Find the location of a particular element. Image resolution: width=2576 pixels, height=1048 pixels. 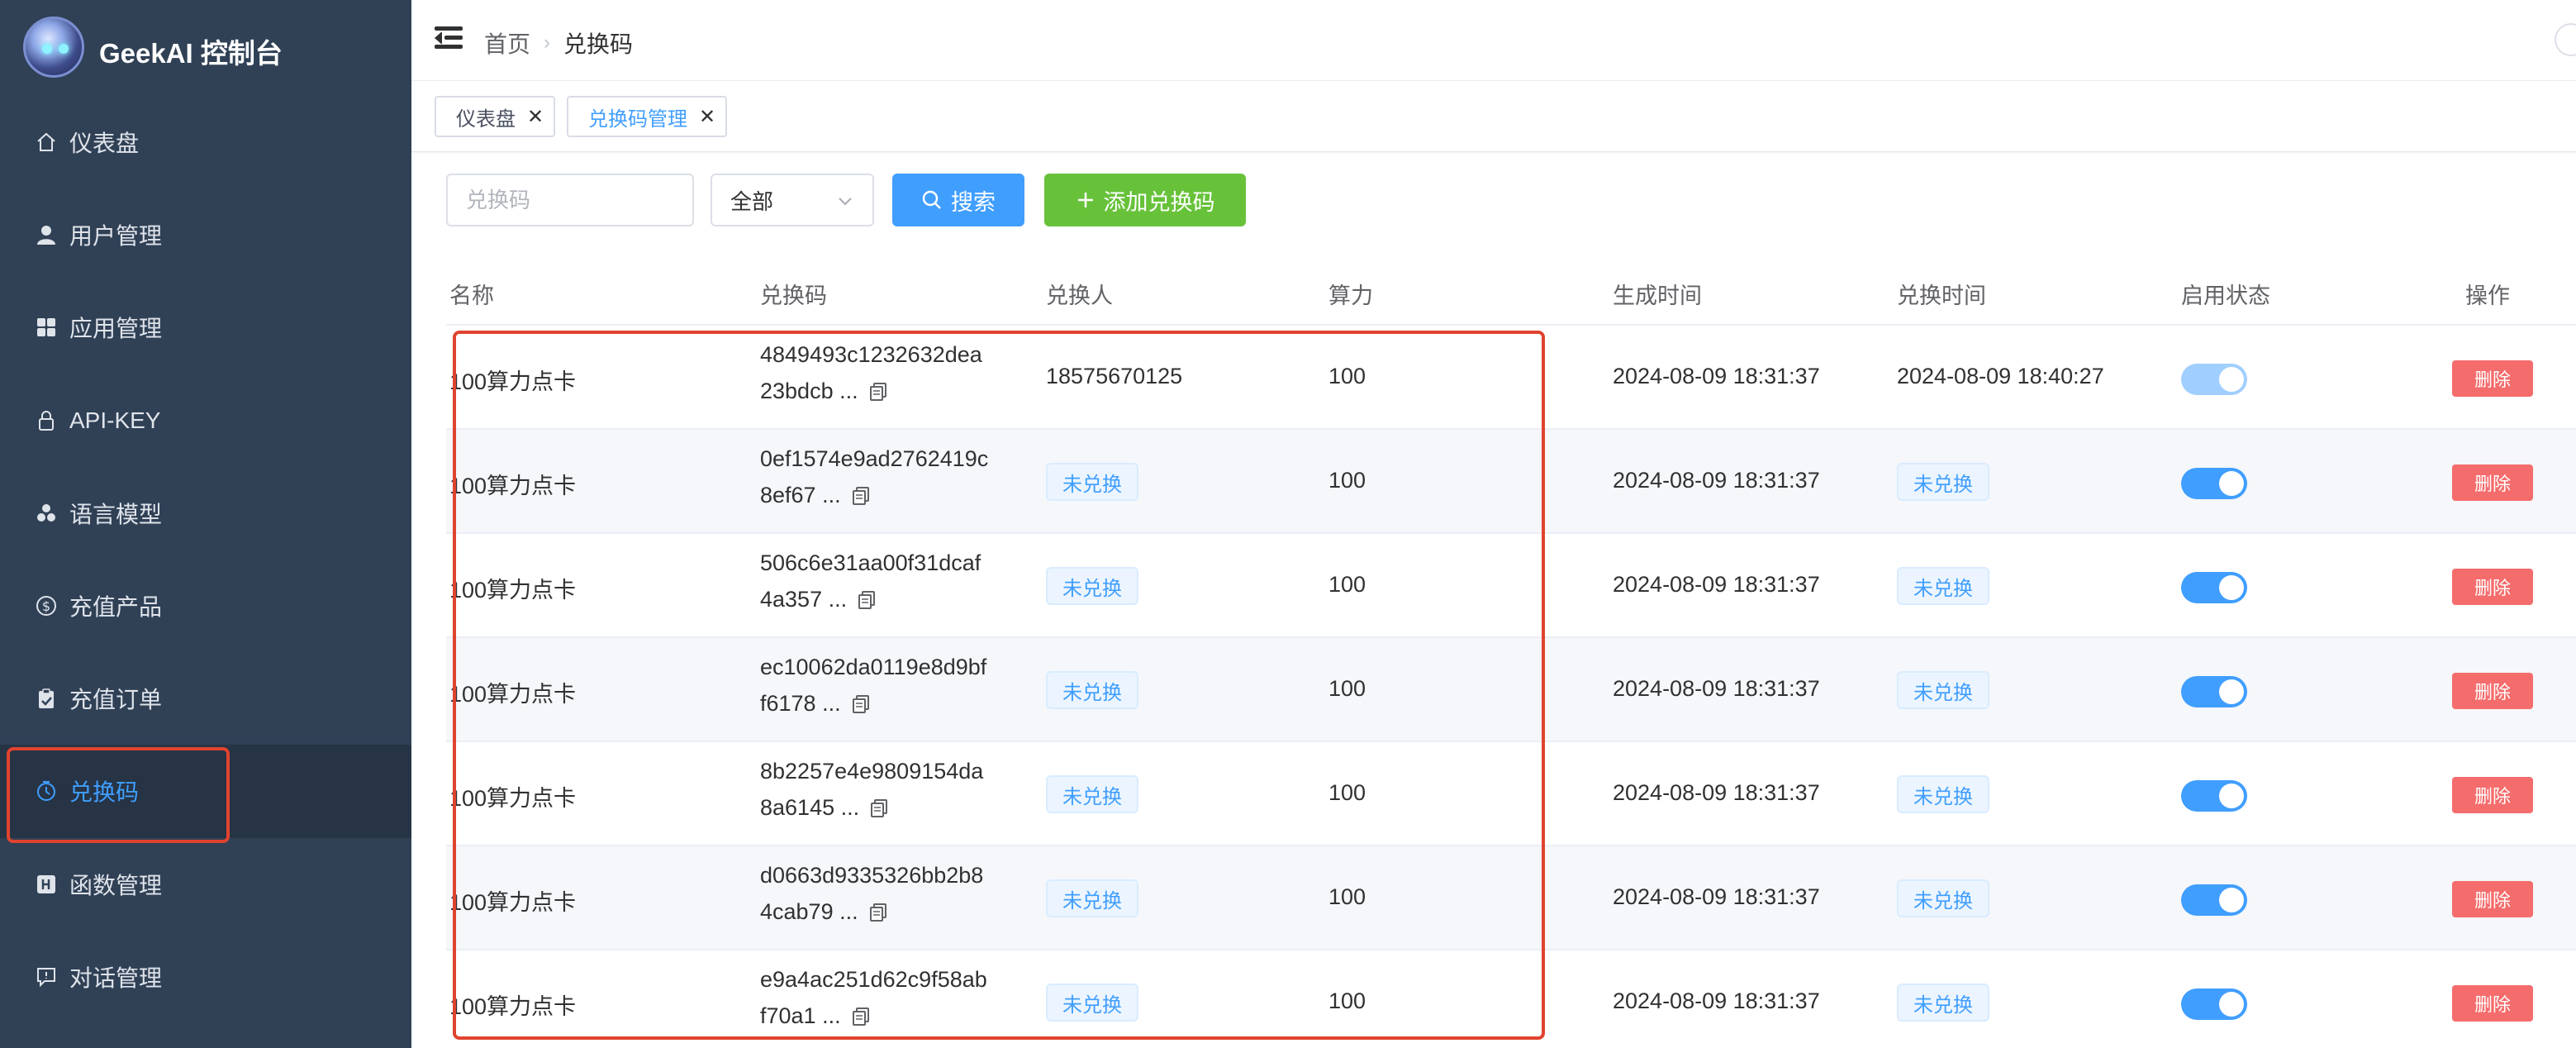

user-avatar is located at coordinates (2565, 39).